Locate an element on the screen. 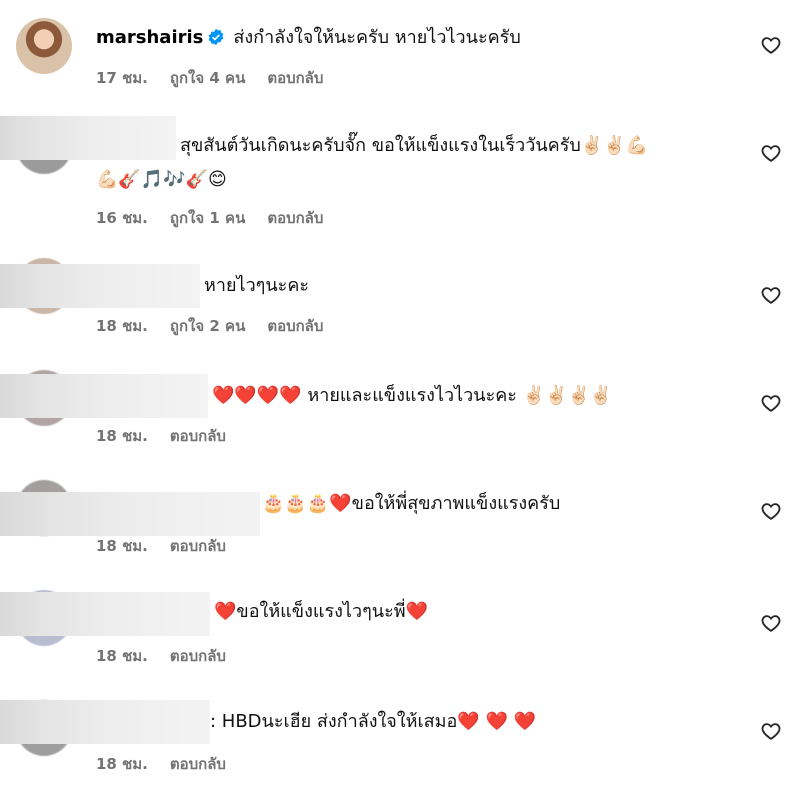  comment-text: ส่งกำลังใจให้นะครับ หายไวไวนะครับ is located at coordinates (377, 37).